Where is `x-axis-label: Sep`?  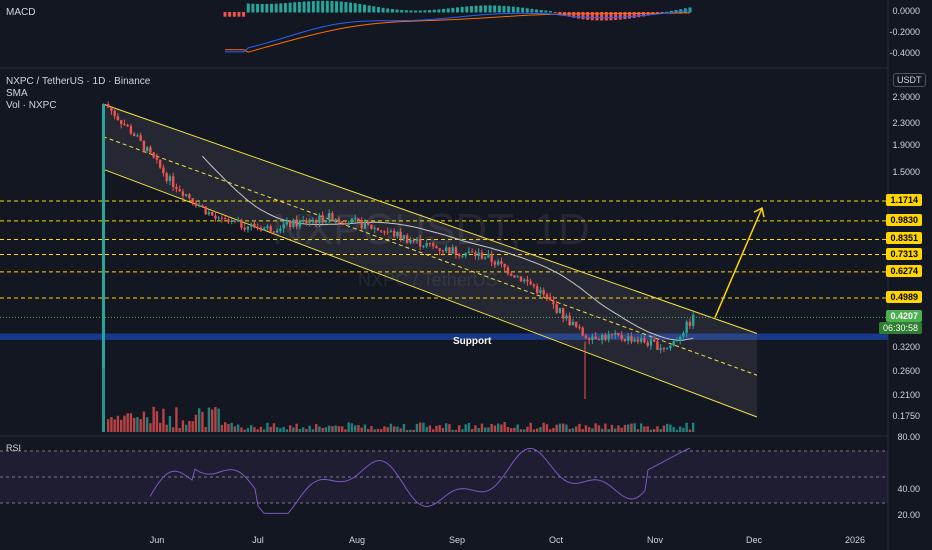
x-axis-label: Sep is located at coordinates (457, 540).